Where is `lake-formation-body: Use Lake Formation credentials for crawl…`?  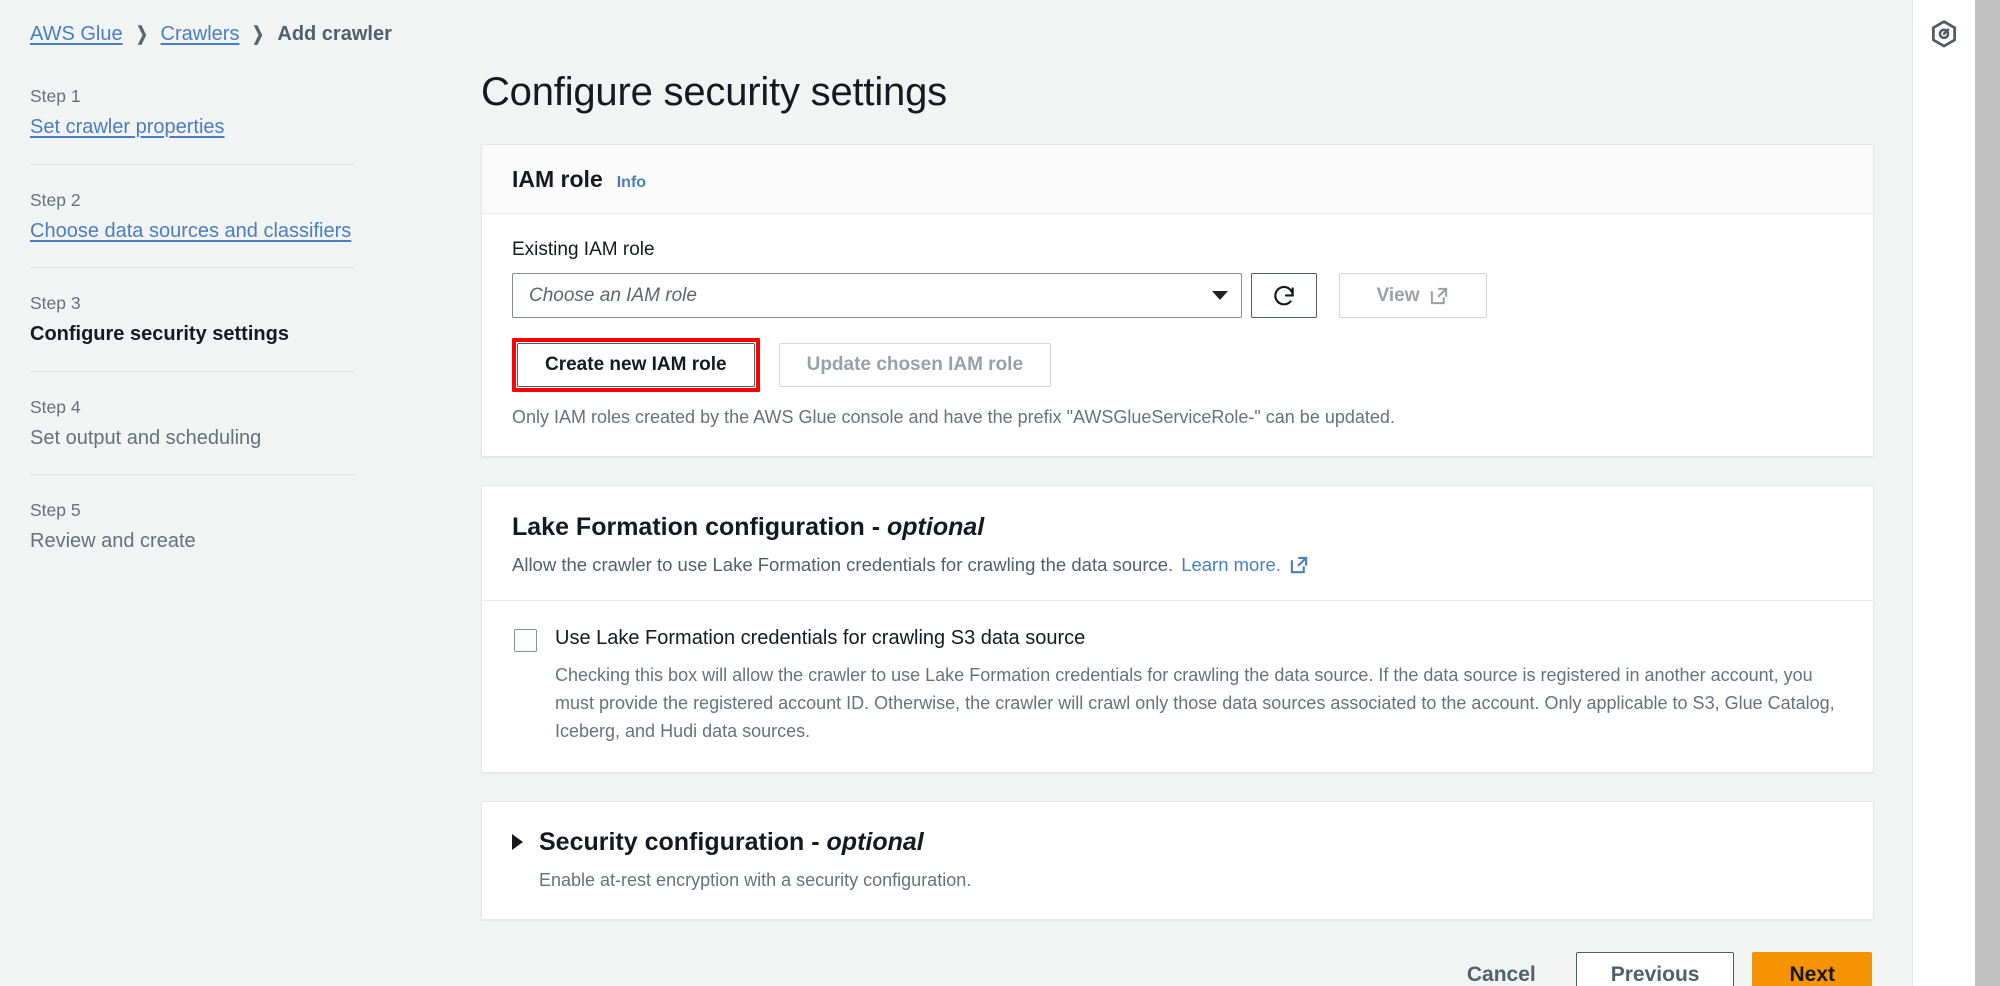 lake-formation-body: Use Lake Formation credentials for crawl… is located at coordinates (1177, 686).